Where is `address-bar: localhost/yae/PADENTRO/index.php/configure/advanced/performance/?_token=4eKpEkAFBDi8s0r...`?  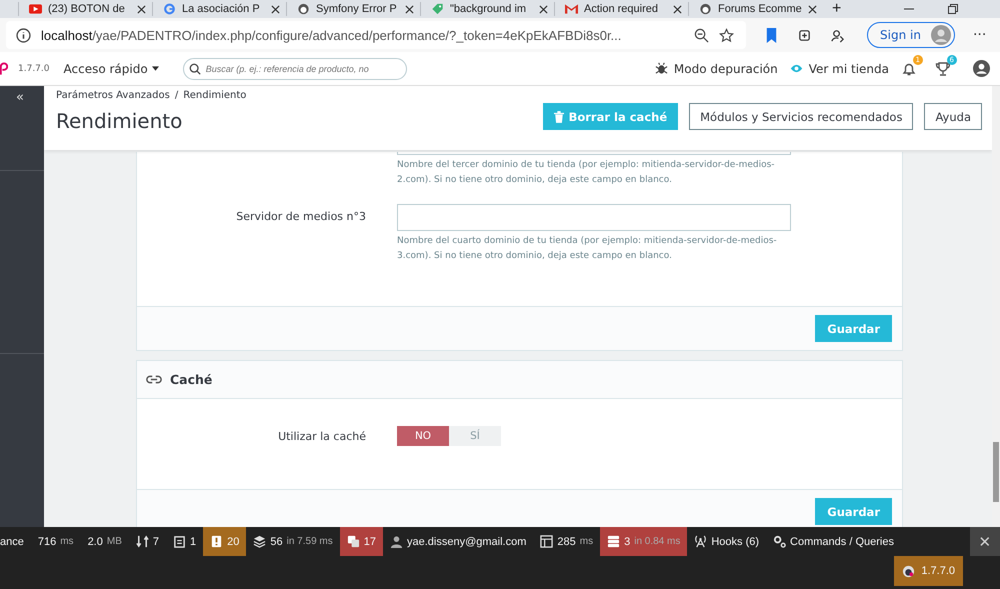 address-bar: localhost/yae/PADENTRO/index.php/configure/advanced/performance/?_token=4eKpEkAFBDi8s0r... is located at coordinates (376, 35).